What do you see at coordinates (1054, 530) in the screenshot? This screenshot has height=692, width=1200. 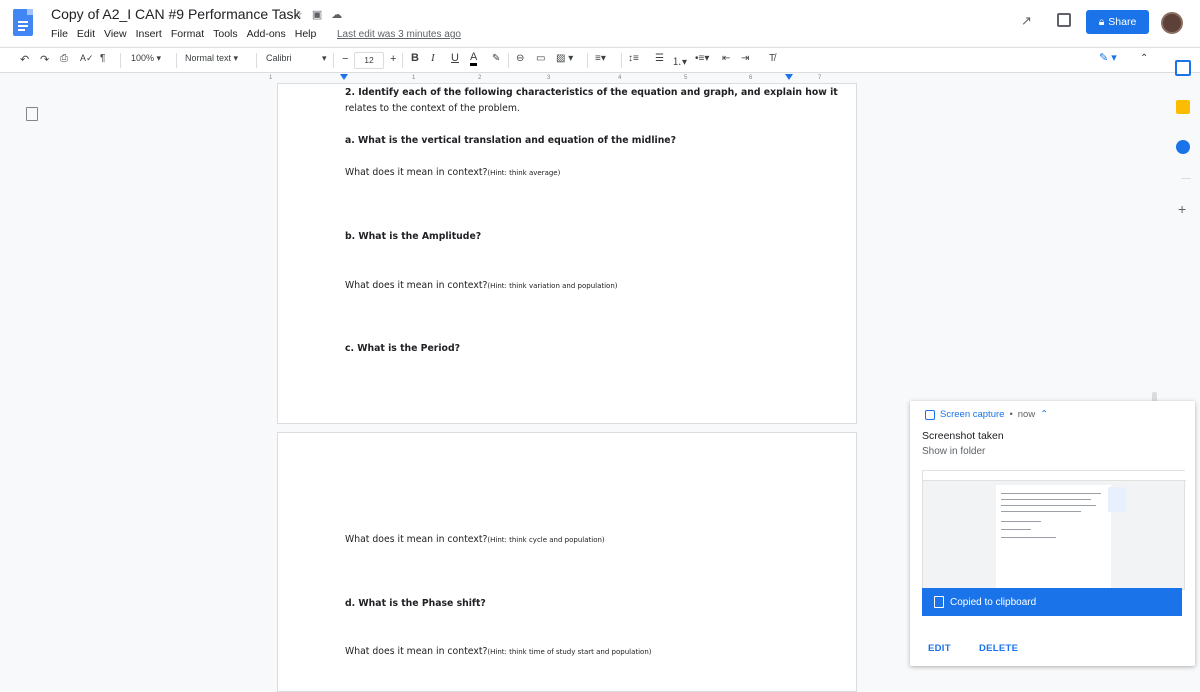 I see `screenshot-thumbnail` at bounding box center [1054, 530].